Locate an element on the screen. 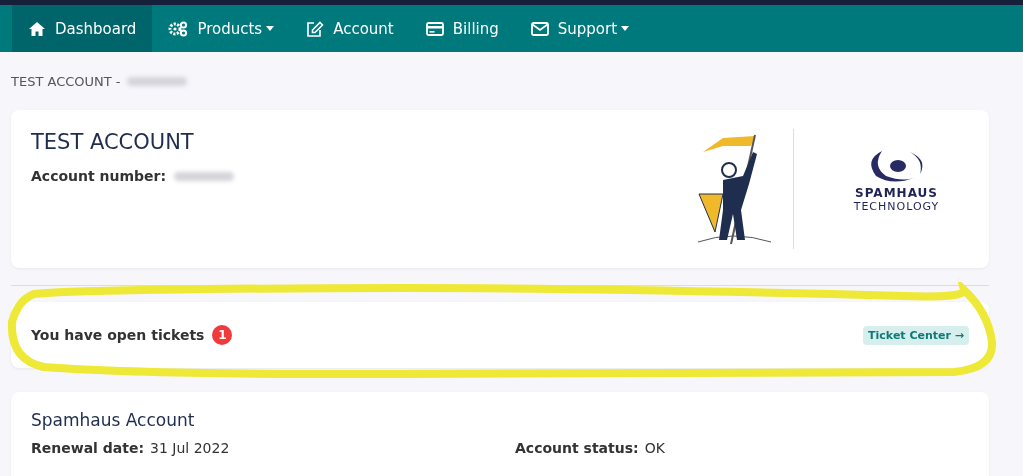  field-text: Renewal date: 31 Jul 2022 is located at coordinates (131, 448).